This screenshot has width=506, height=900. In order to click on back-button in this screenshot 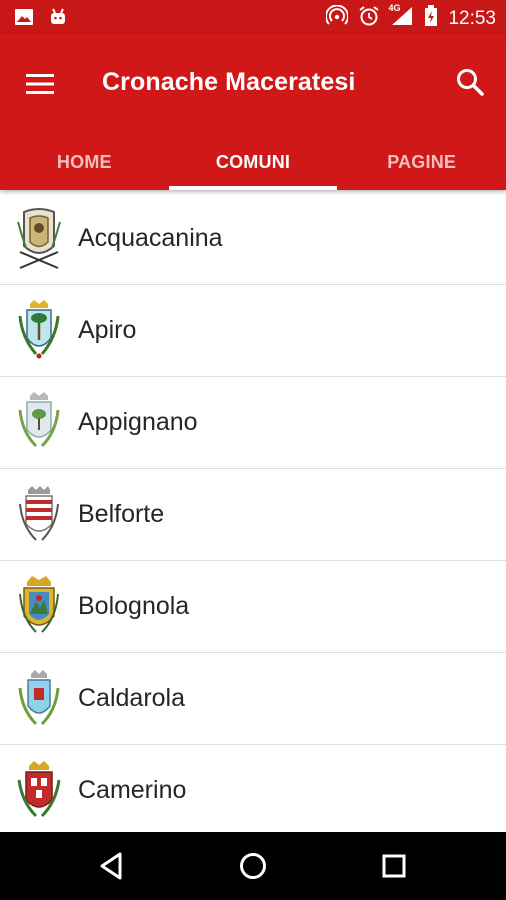, I will do `click(112, 866)`.